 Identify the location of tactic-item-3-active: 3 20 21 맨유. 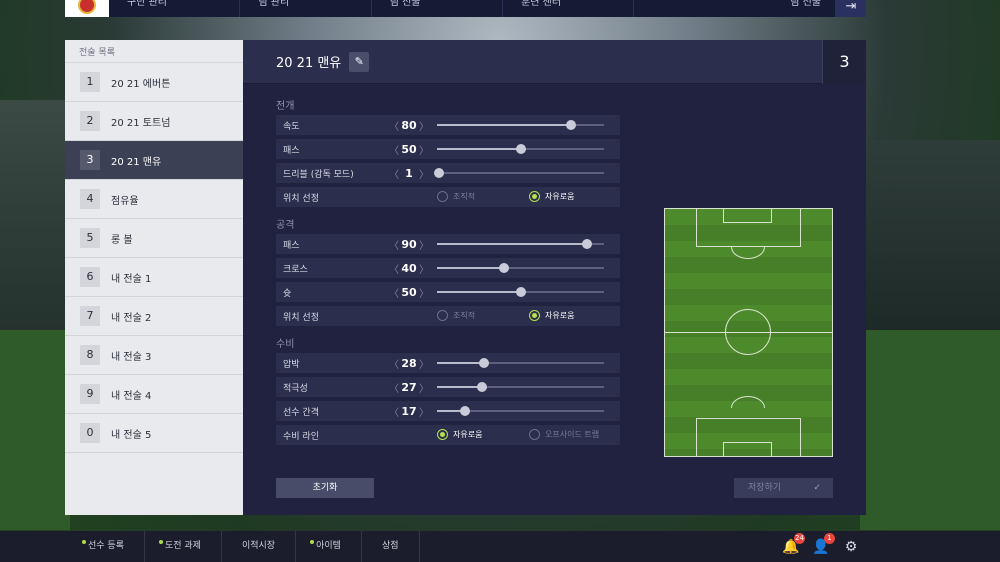
(154, 160).